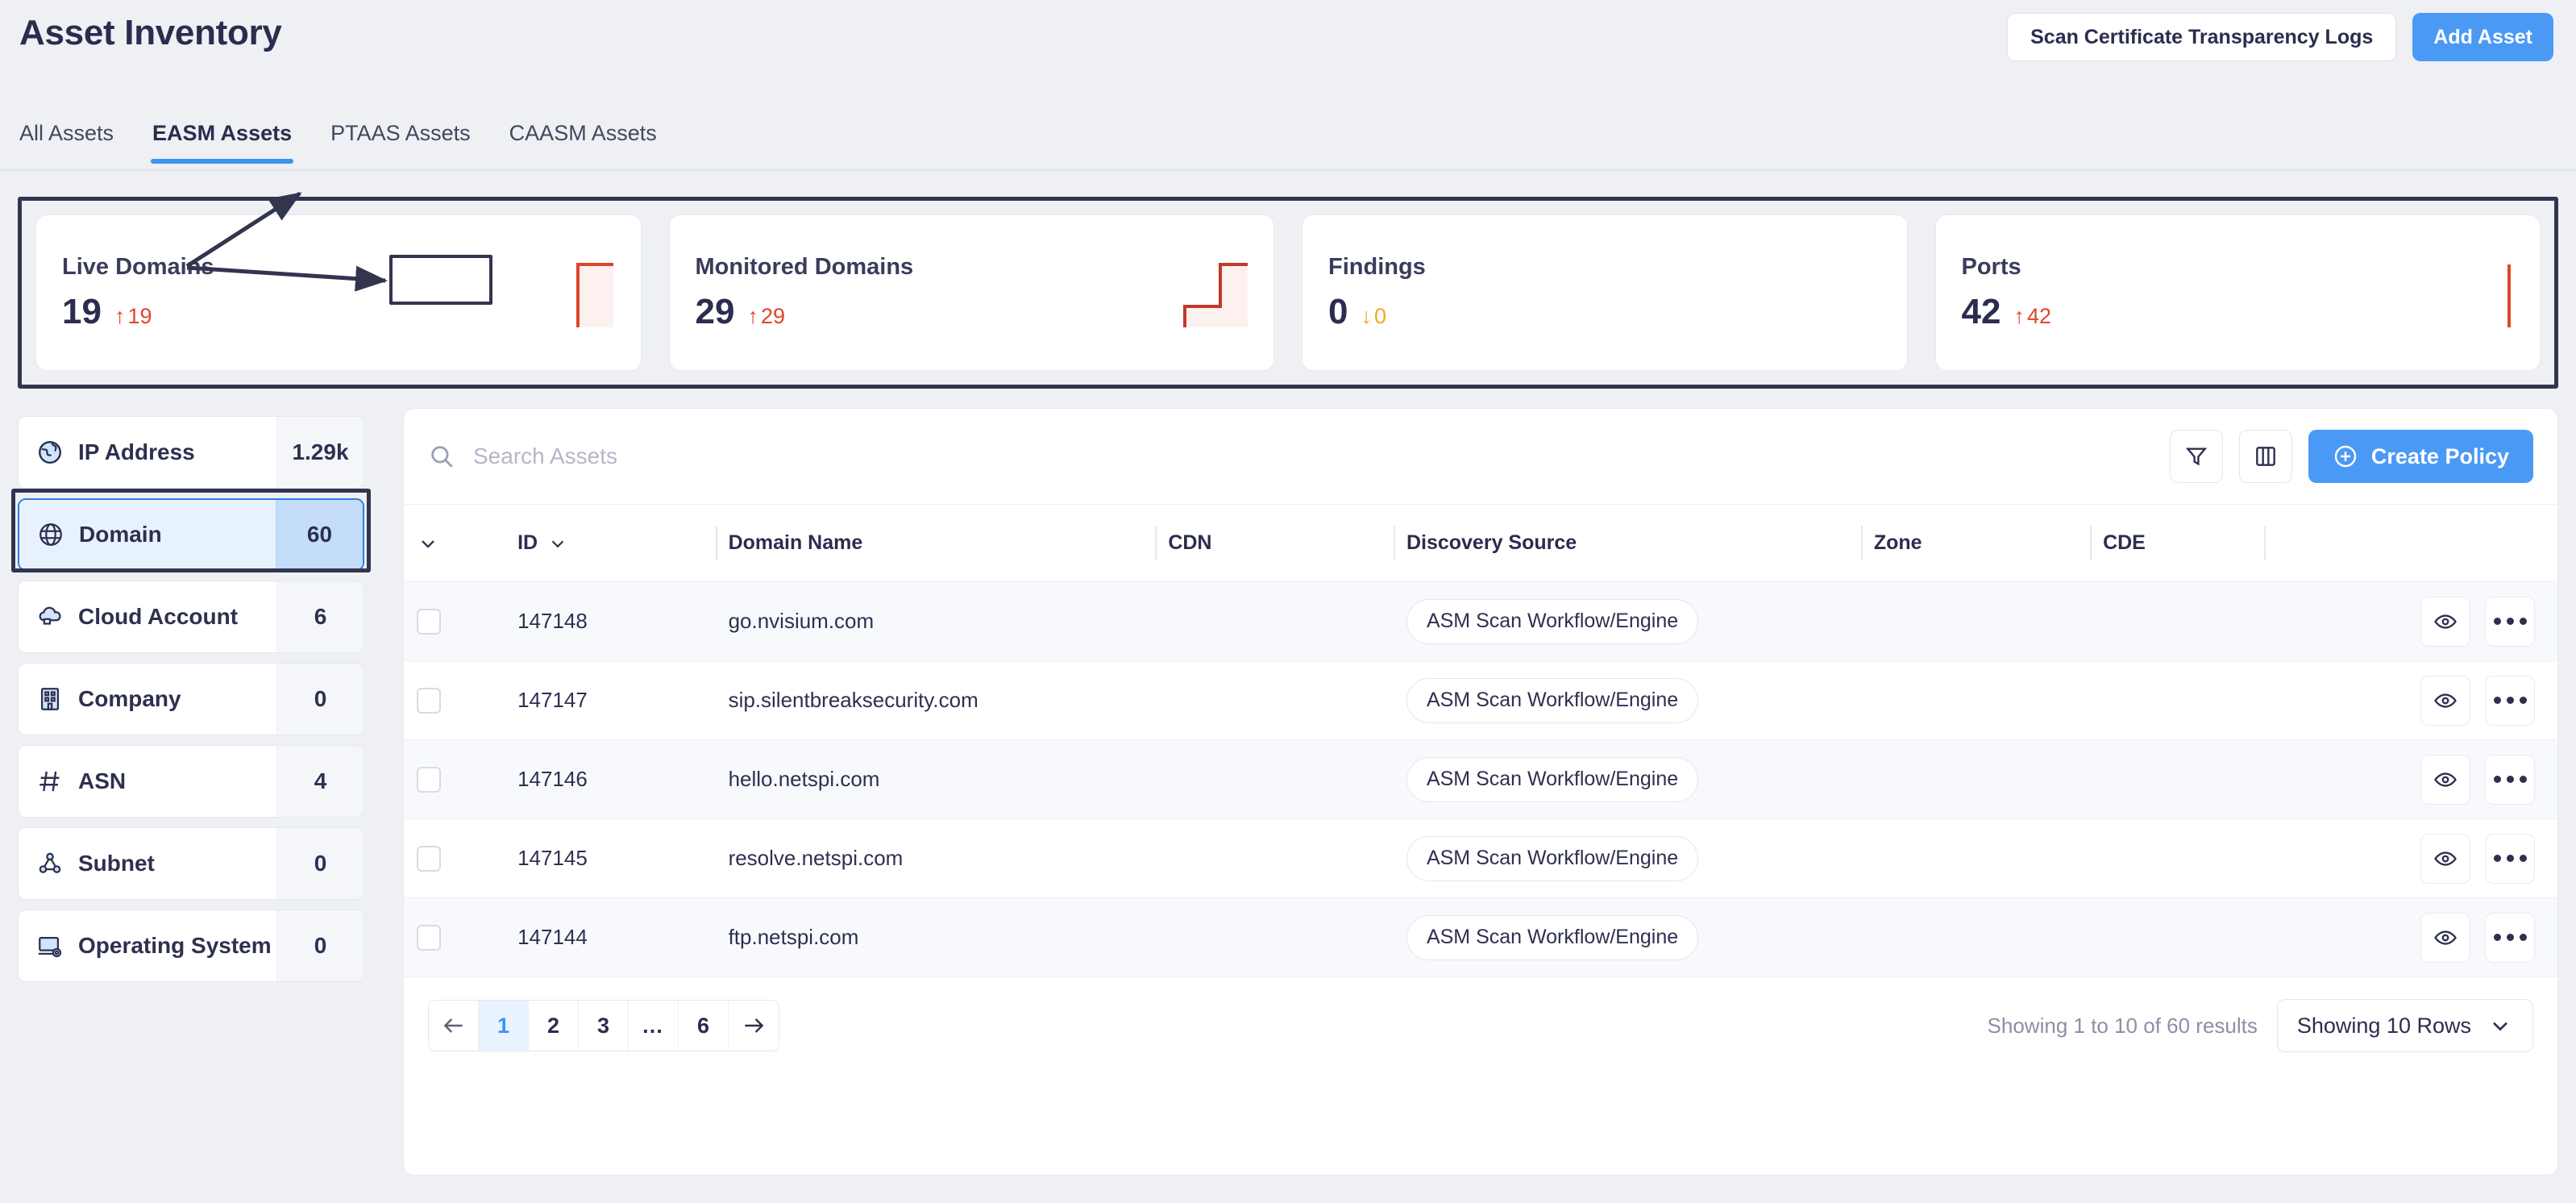 This screenshot has height=1203, width=2576. Describe the element at coordinates (754, 1026) in the screenshot. I see `pagination-next-button` at that location.